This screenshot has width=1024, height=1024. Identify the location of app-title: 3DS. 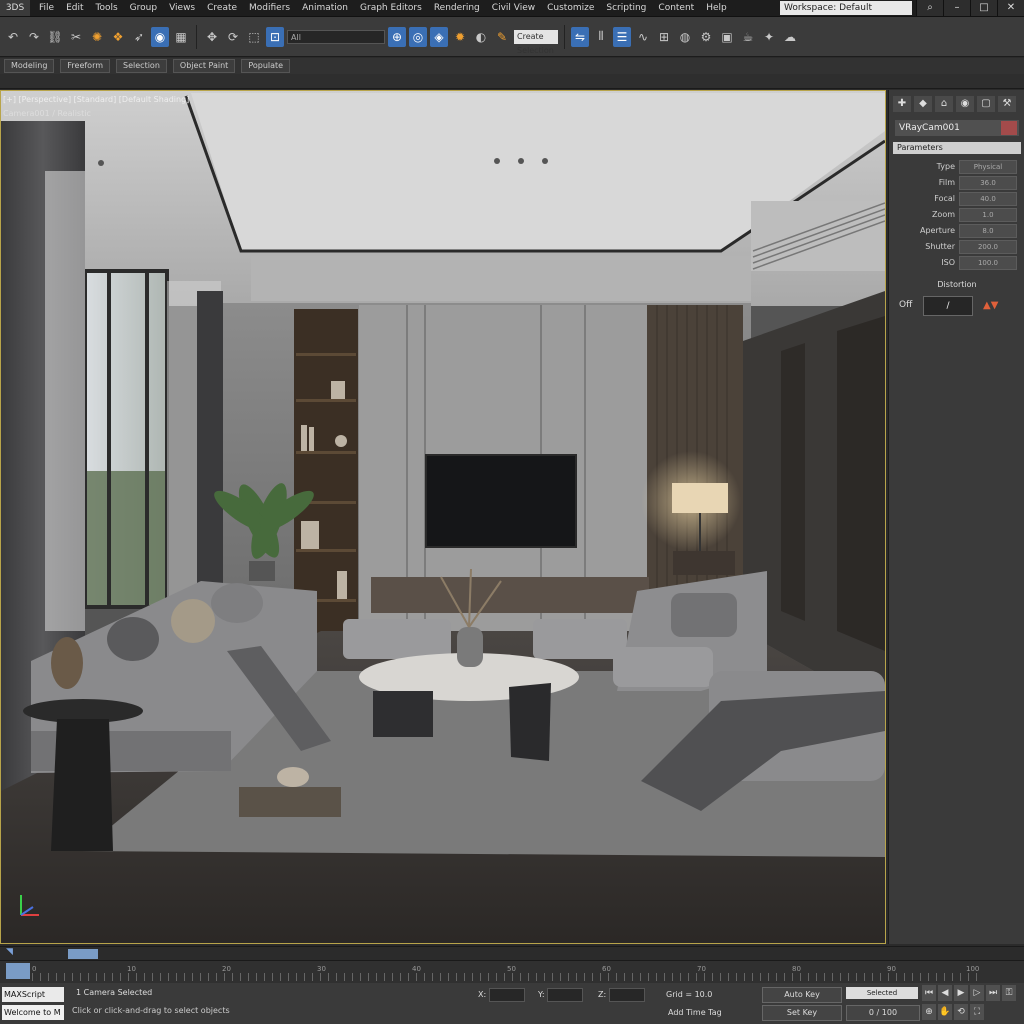
(15, 8).